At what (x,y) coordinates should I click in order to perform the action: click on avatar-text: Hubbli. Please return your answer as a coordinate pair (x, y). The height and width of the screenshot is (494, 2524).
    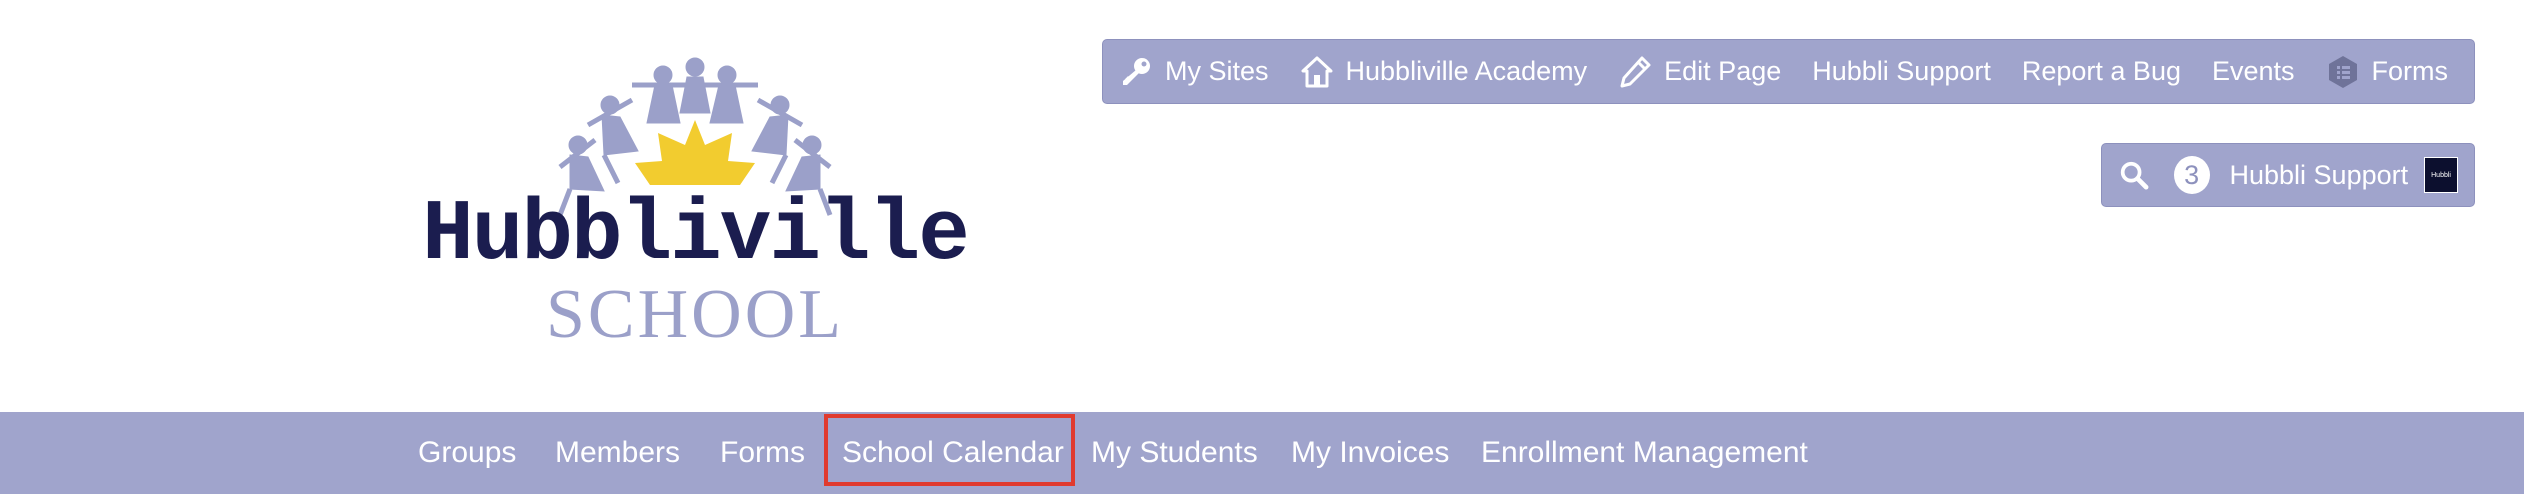
    Looking at the image, I should click on (2441, 175).